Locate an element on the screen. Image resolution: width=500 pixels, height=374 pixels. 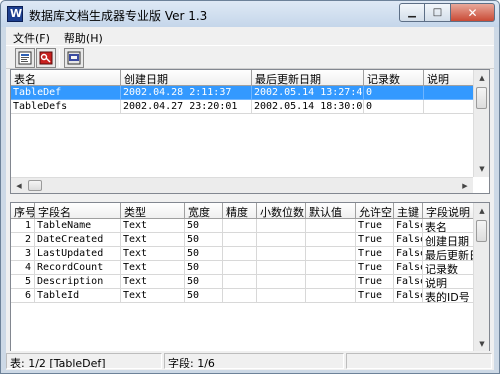
fields-header-nullable: 允许空 is located at coordinates (375, 211).